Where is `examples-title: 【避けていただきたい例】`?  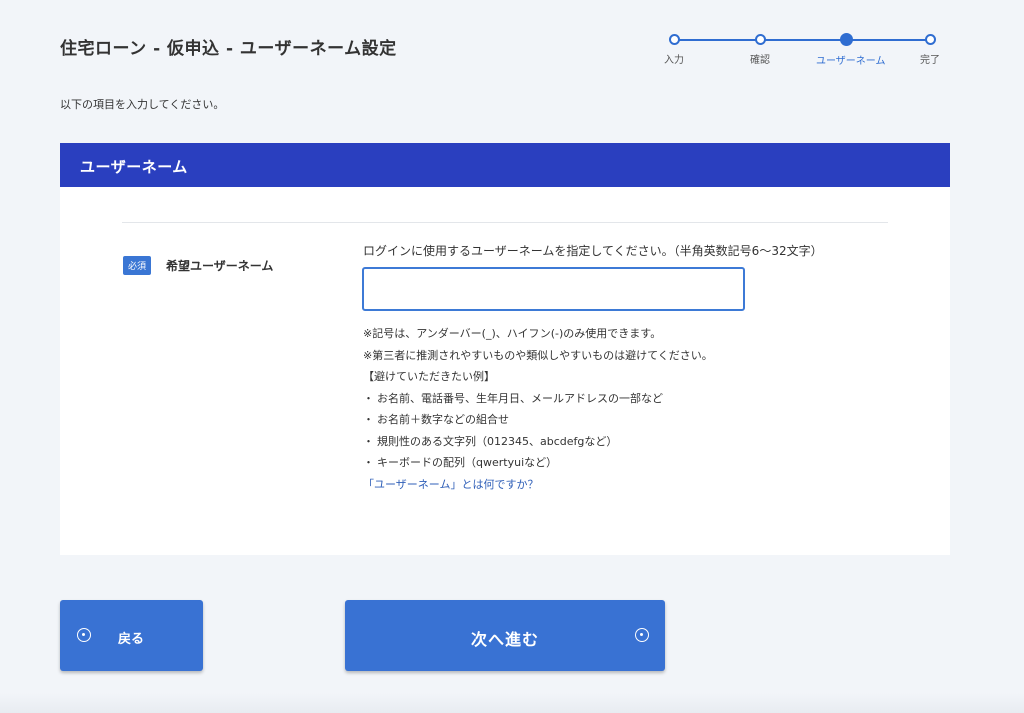 examples-title: 【避けていただきたい例】 is located at coordinates (429, 376).